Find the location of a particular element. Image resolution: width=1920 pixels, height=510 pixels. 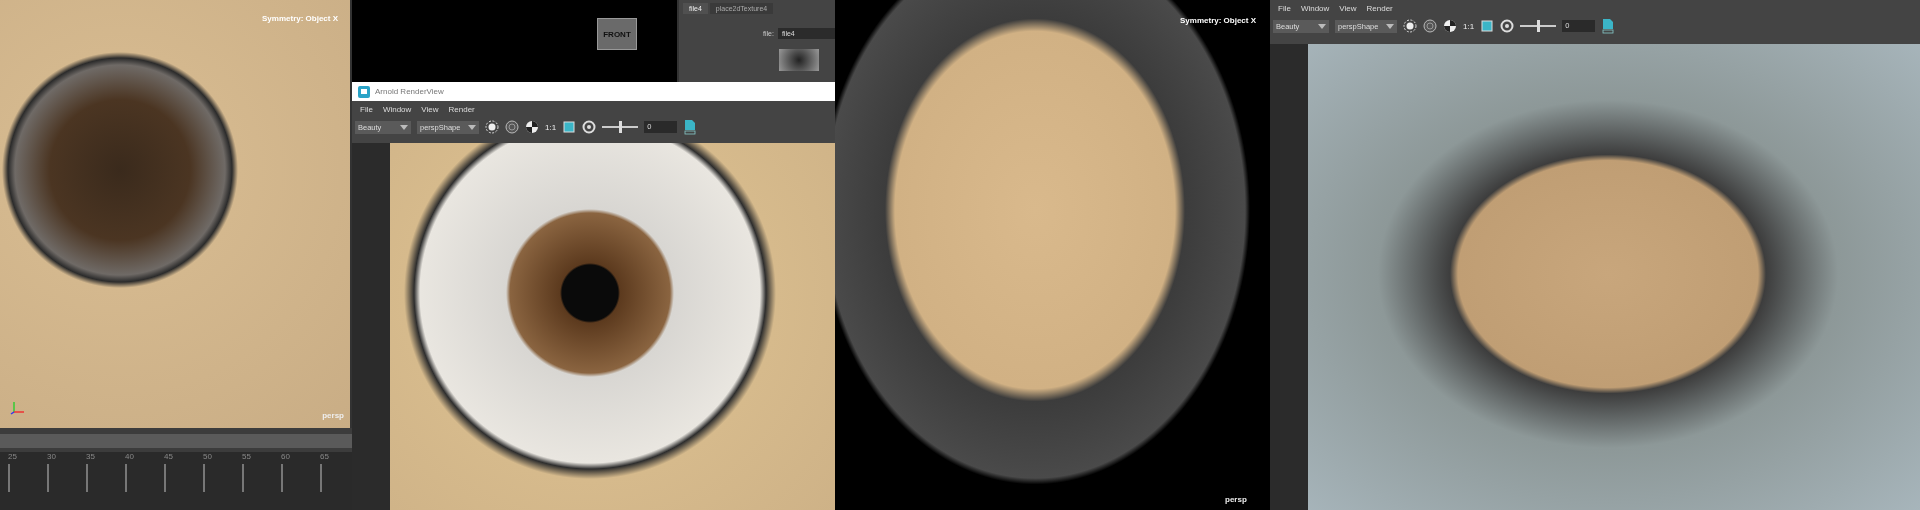

frame-number: 50 is located at coordinates (207, 456).